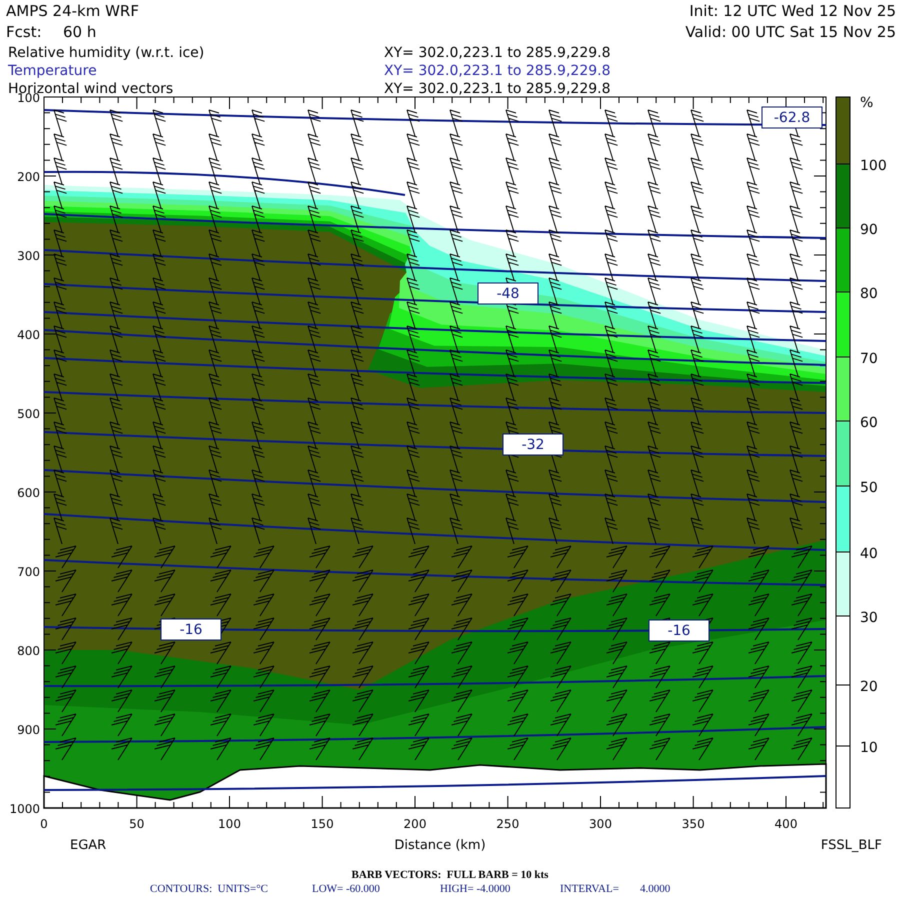  What do you see at coordinates (44, 824) in the screenshot?
I see `distance-tick-label: 0` at bounding box center [44, 824].